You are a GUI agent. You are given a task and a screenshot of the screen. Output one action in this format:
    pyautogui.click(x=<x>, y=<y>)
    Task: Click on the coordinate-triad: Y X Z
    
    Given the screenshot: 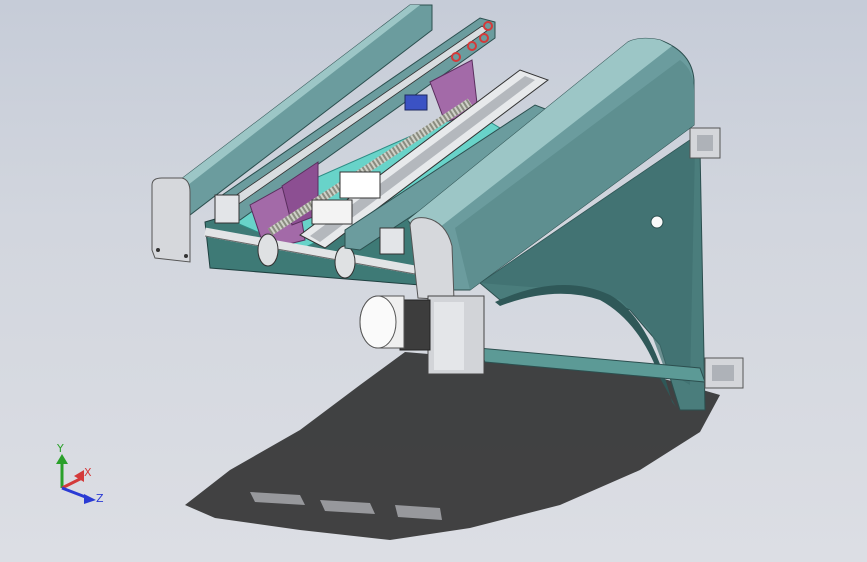 What is the action you would take?
    pyautogui.click(x=79, y=475)
    